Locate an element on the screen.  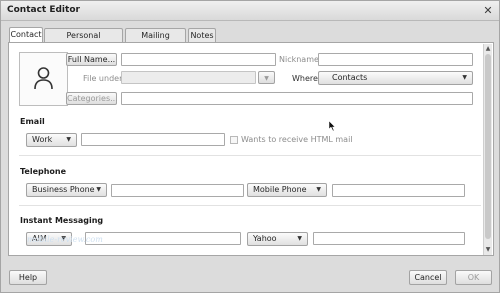
email-type-value: Work is located at coordinates (42, 139).